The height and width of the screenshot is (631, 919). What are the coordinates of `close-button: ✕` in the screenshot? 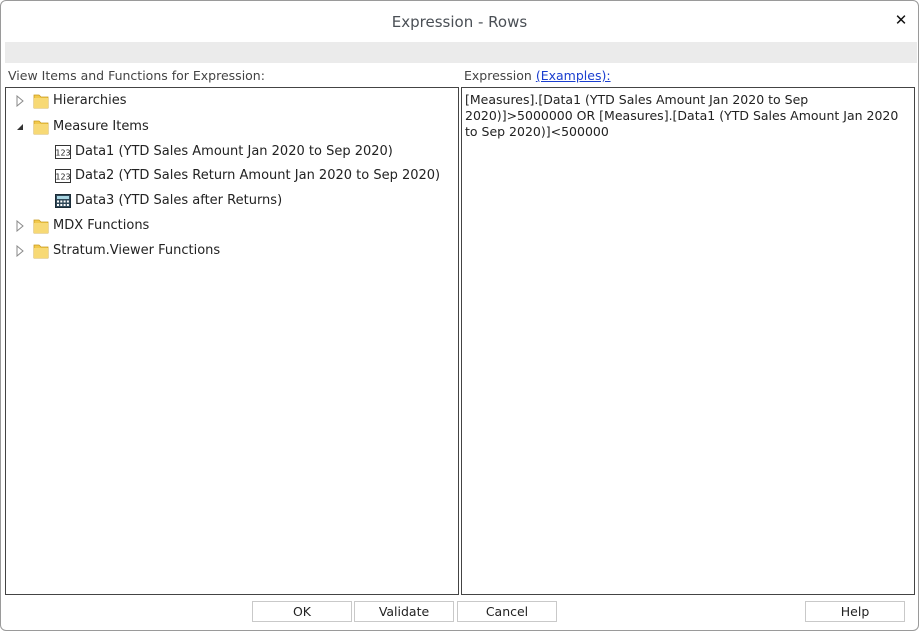 It's located at (901, 21).